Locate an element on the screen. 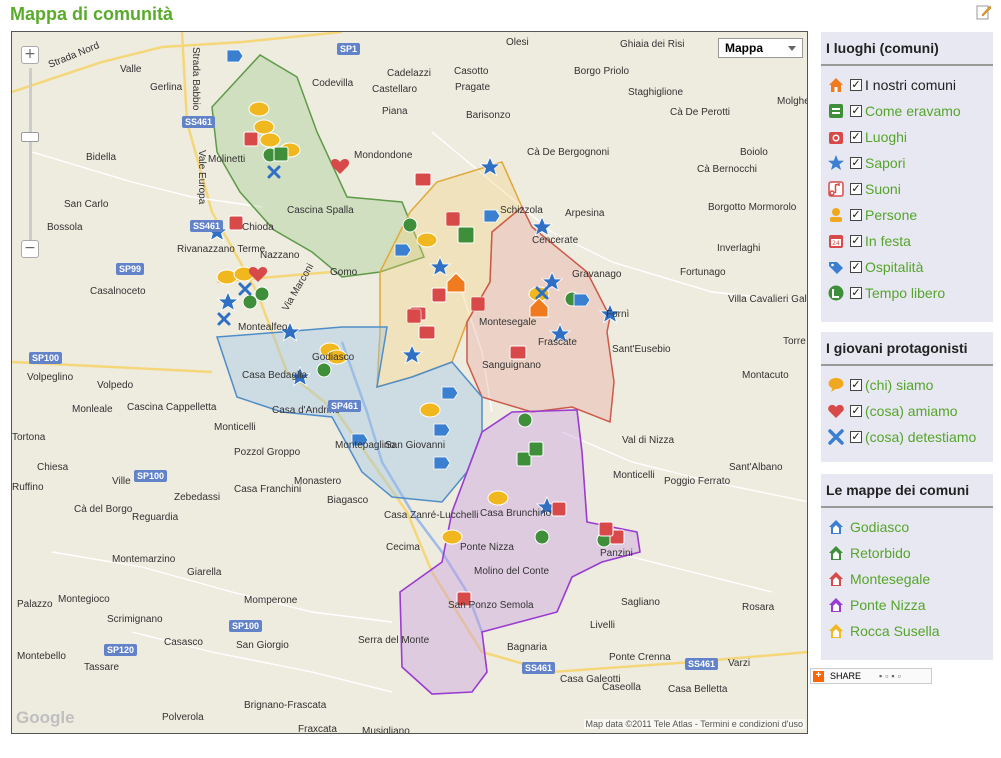 The height and width of the screenshot is (758, 1001). place-label: Cà De Perotti is located at coordinates (700, 112).